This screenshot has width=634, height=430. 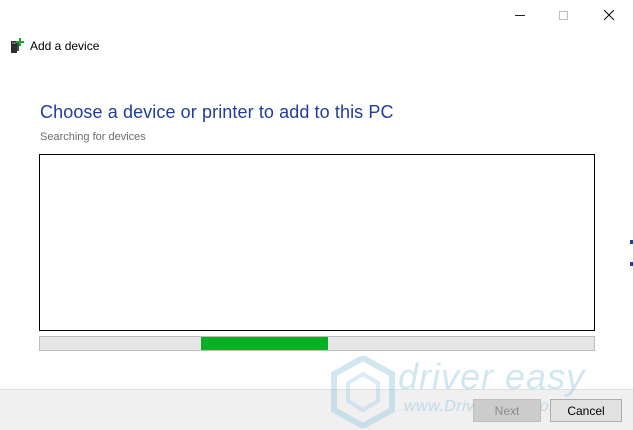 What do you see at coordinates (93, 137) in the screenshot?
I see `search-status: Searching for devices` at bounding box center [93, 137].